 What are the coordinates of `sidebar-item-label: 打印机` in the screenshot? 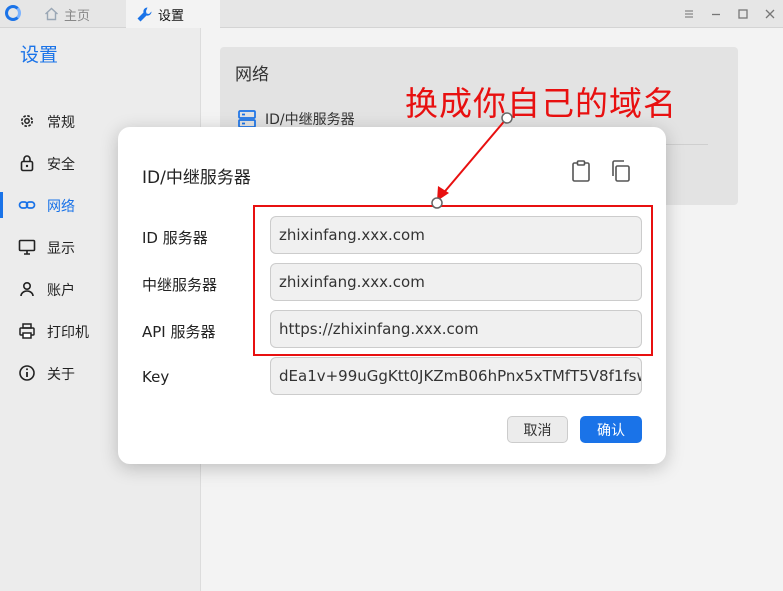 It's located at (68, 333).